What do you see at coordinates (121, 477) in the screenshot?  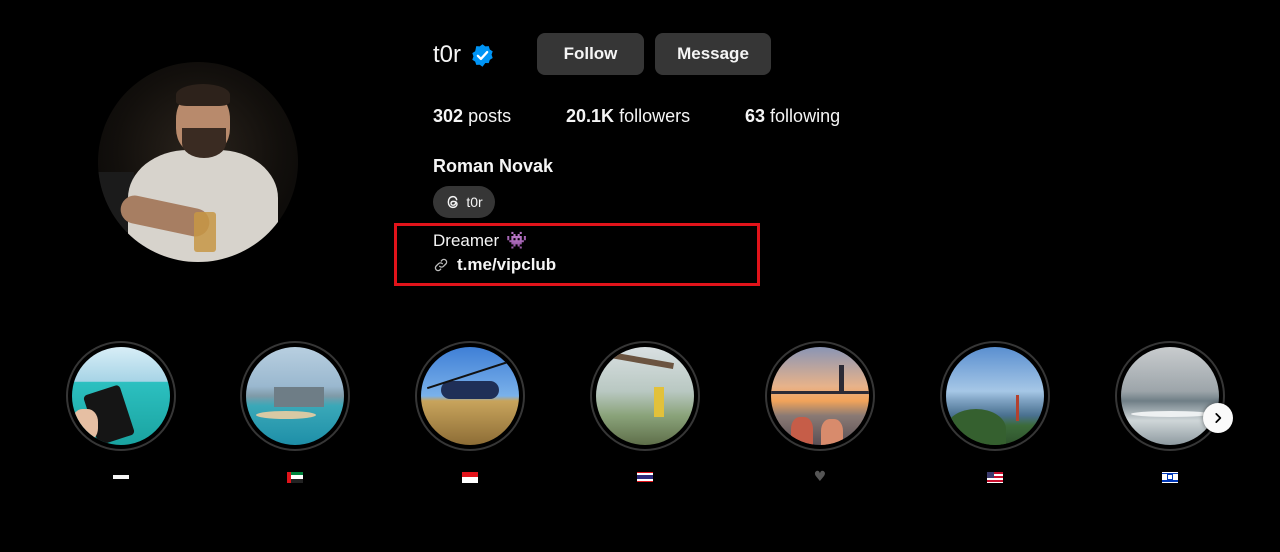 I see `highlight-label-text` at bounding box center [121, 477].